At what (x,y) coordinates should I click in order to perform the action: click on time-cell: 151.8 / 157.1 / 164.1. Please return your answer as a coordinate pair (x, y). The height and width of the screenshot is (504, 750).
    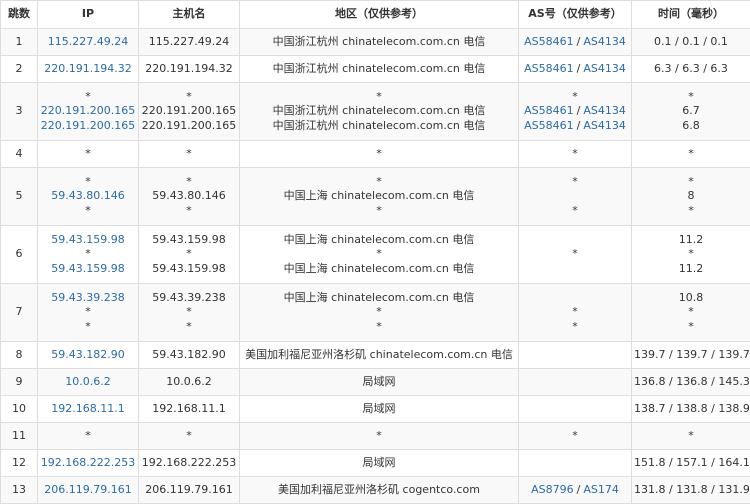
    Looking at the image, I should click on (690, 463).